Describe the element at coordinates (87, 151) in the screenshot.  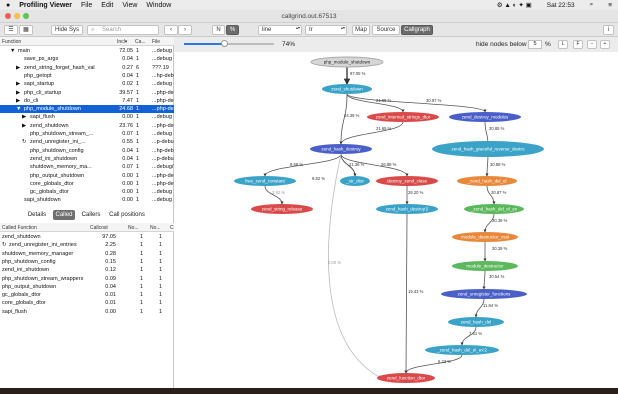
I see `function-row: php_shutdown_config 0.041 ...hp-debu` at that location.